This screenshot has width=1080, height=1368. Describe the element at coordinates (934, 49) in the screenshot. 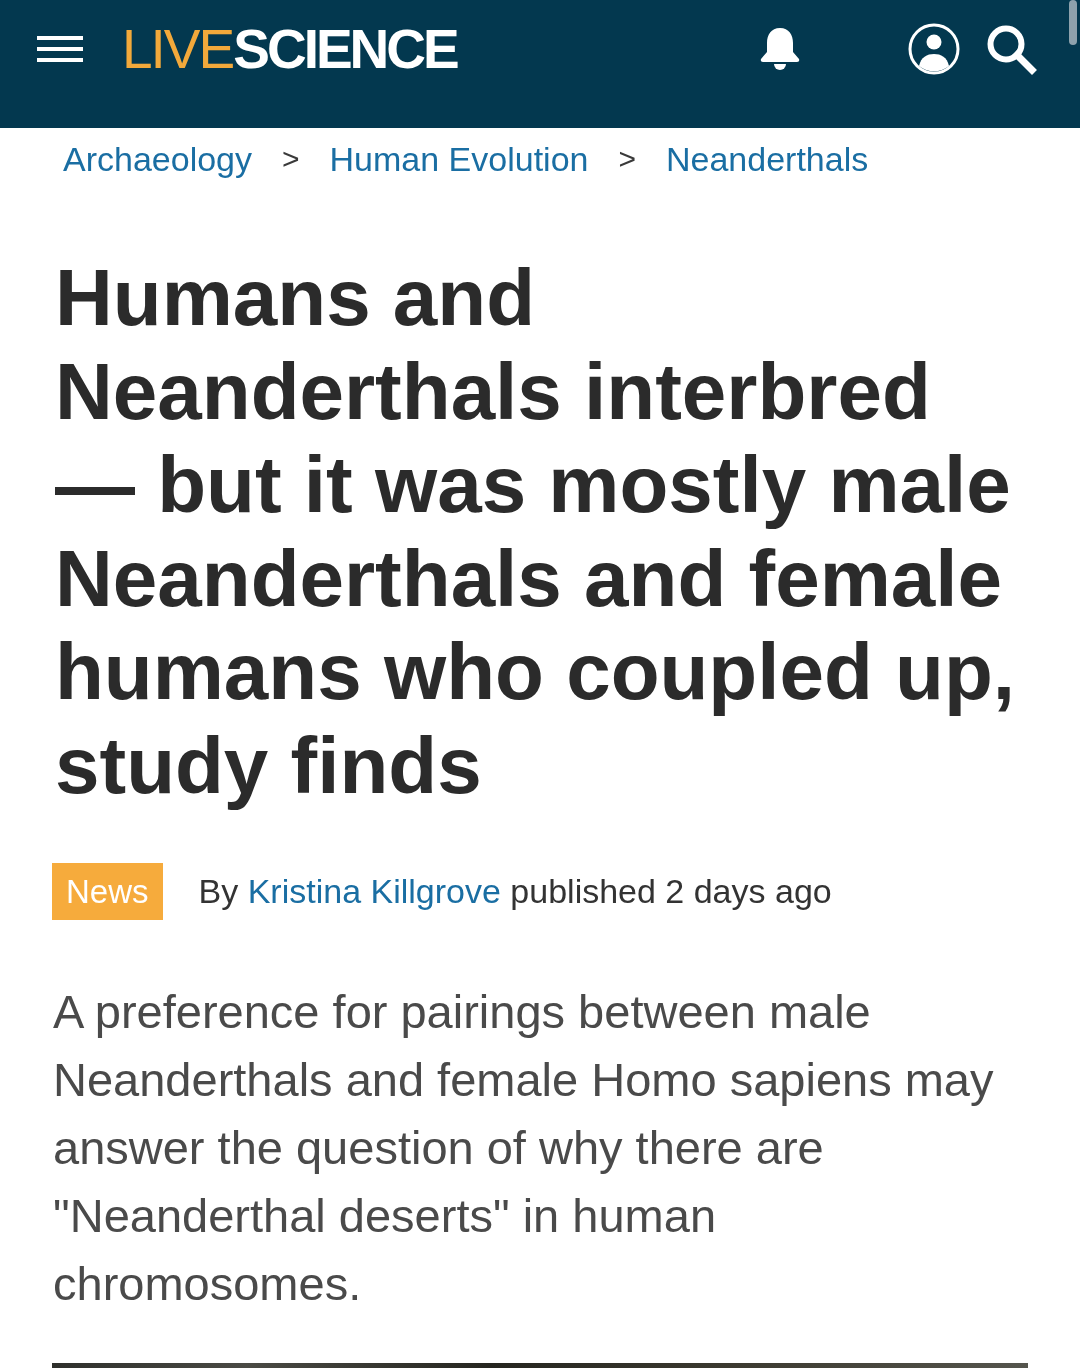

I see `user-icon` at that location.